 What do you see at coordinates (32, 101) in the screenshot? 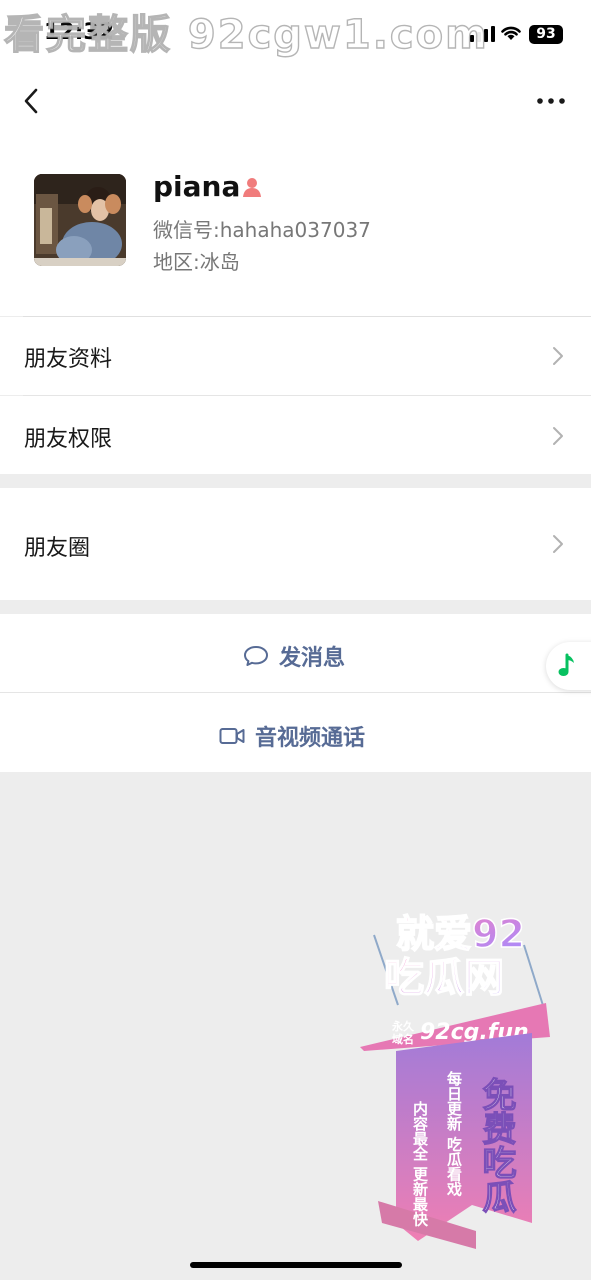
I see `back-arrow-icon` at bounding box center [32, 101].